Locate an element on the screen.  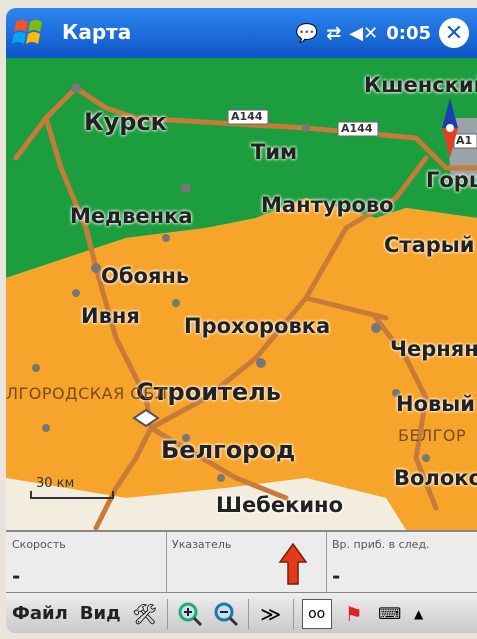
status-icons: 💬 ⇄ ◀✕ 0:05 ✕ is located at coordinates (382, 33).